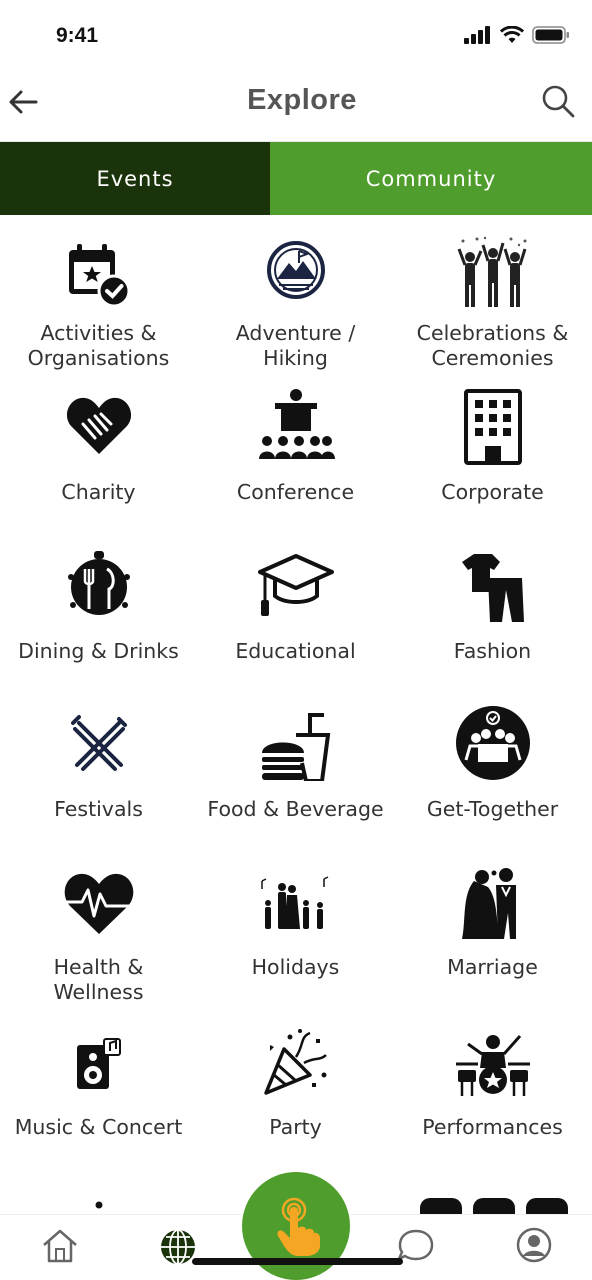 The height and width of the screenshot is (1280, 592). I want to click on category-label: Corporate, so click(492, 492).